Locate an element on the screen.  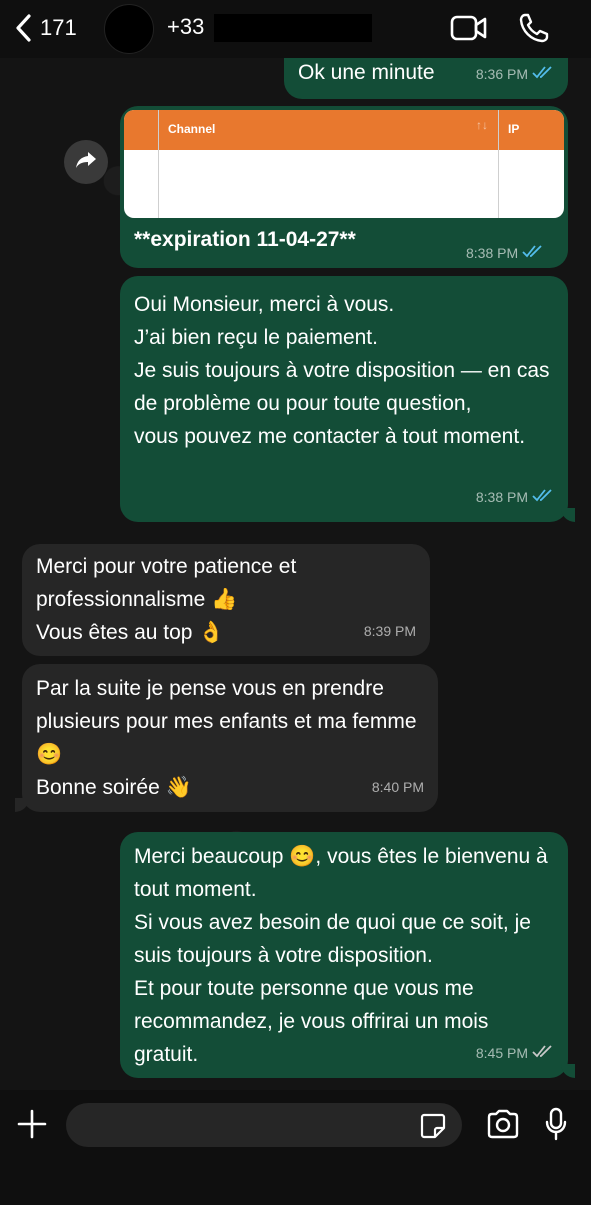
camera-button is located at coordinates (503, 1126).